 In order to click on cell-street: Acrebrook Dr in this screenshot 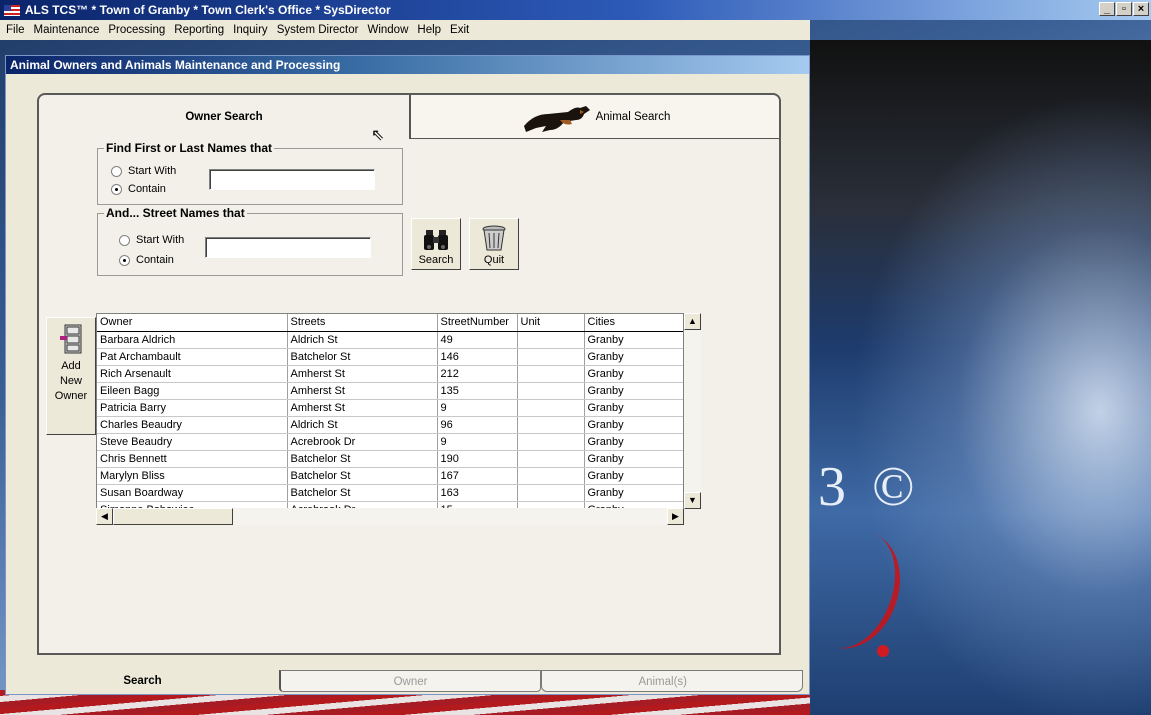, I will do `click(362, 442)`.